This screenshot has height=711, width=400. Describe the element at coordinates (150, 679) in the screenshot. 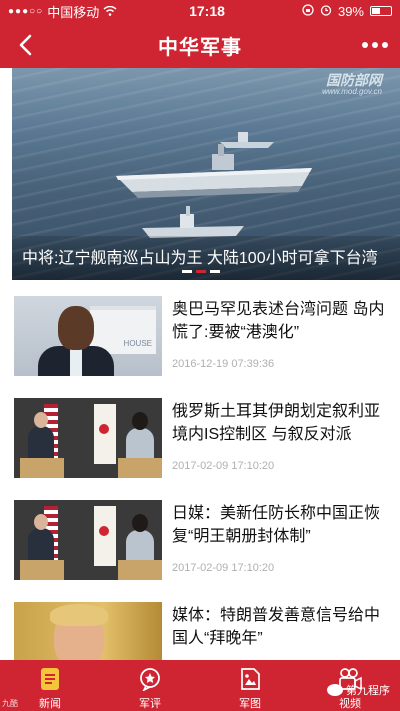

I see `star-bubble-icon` at that location.